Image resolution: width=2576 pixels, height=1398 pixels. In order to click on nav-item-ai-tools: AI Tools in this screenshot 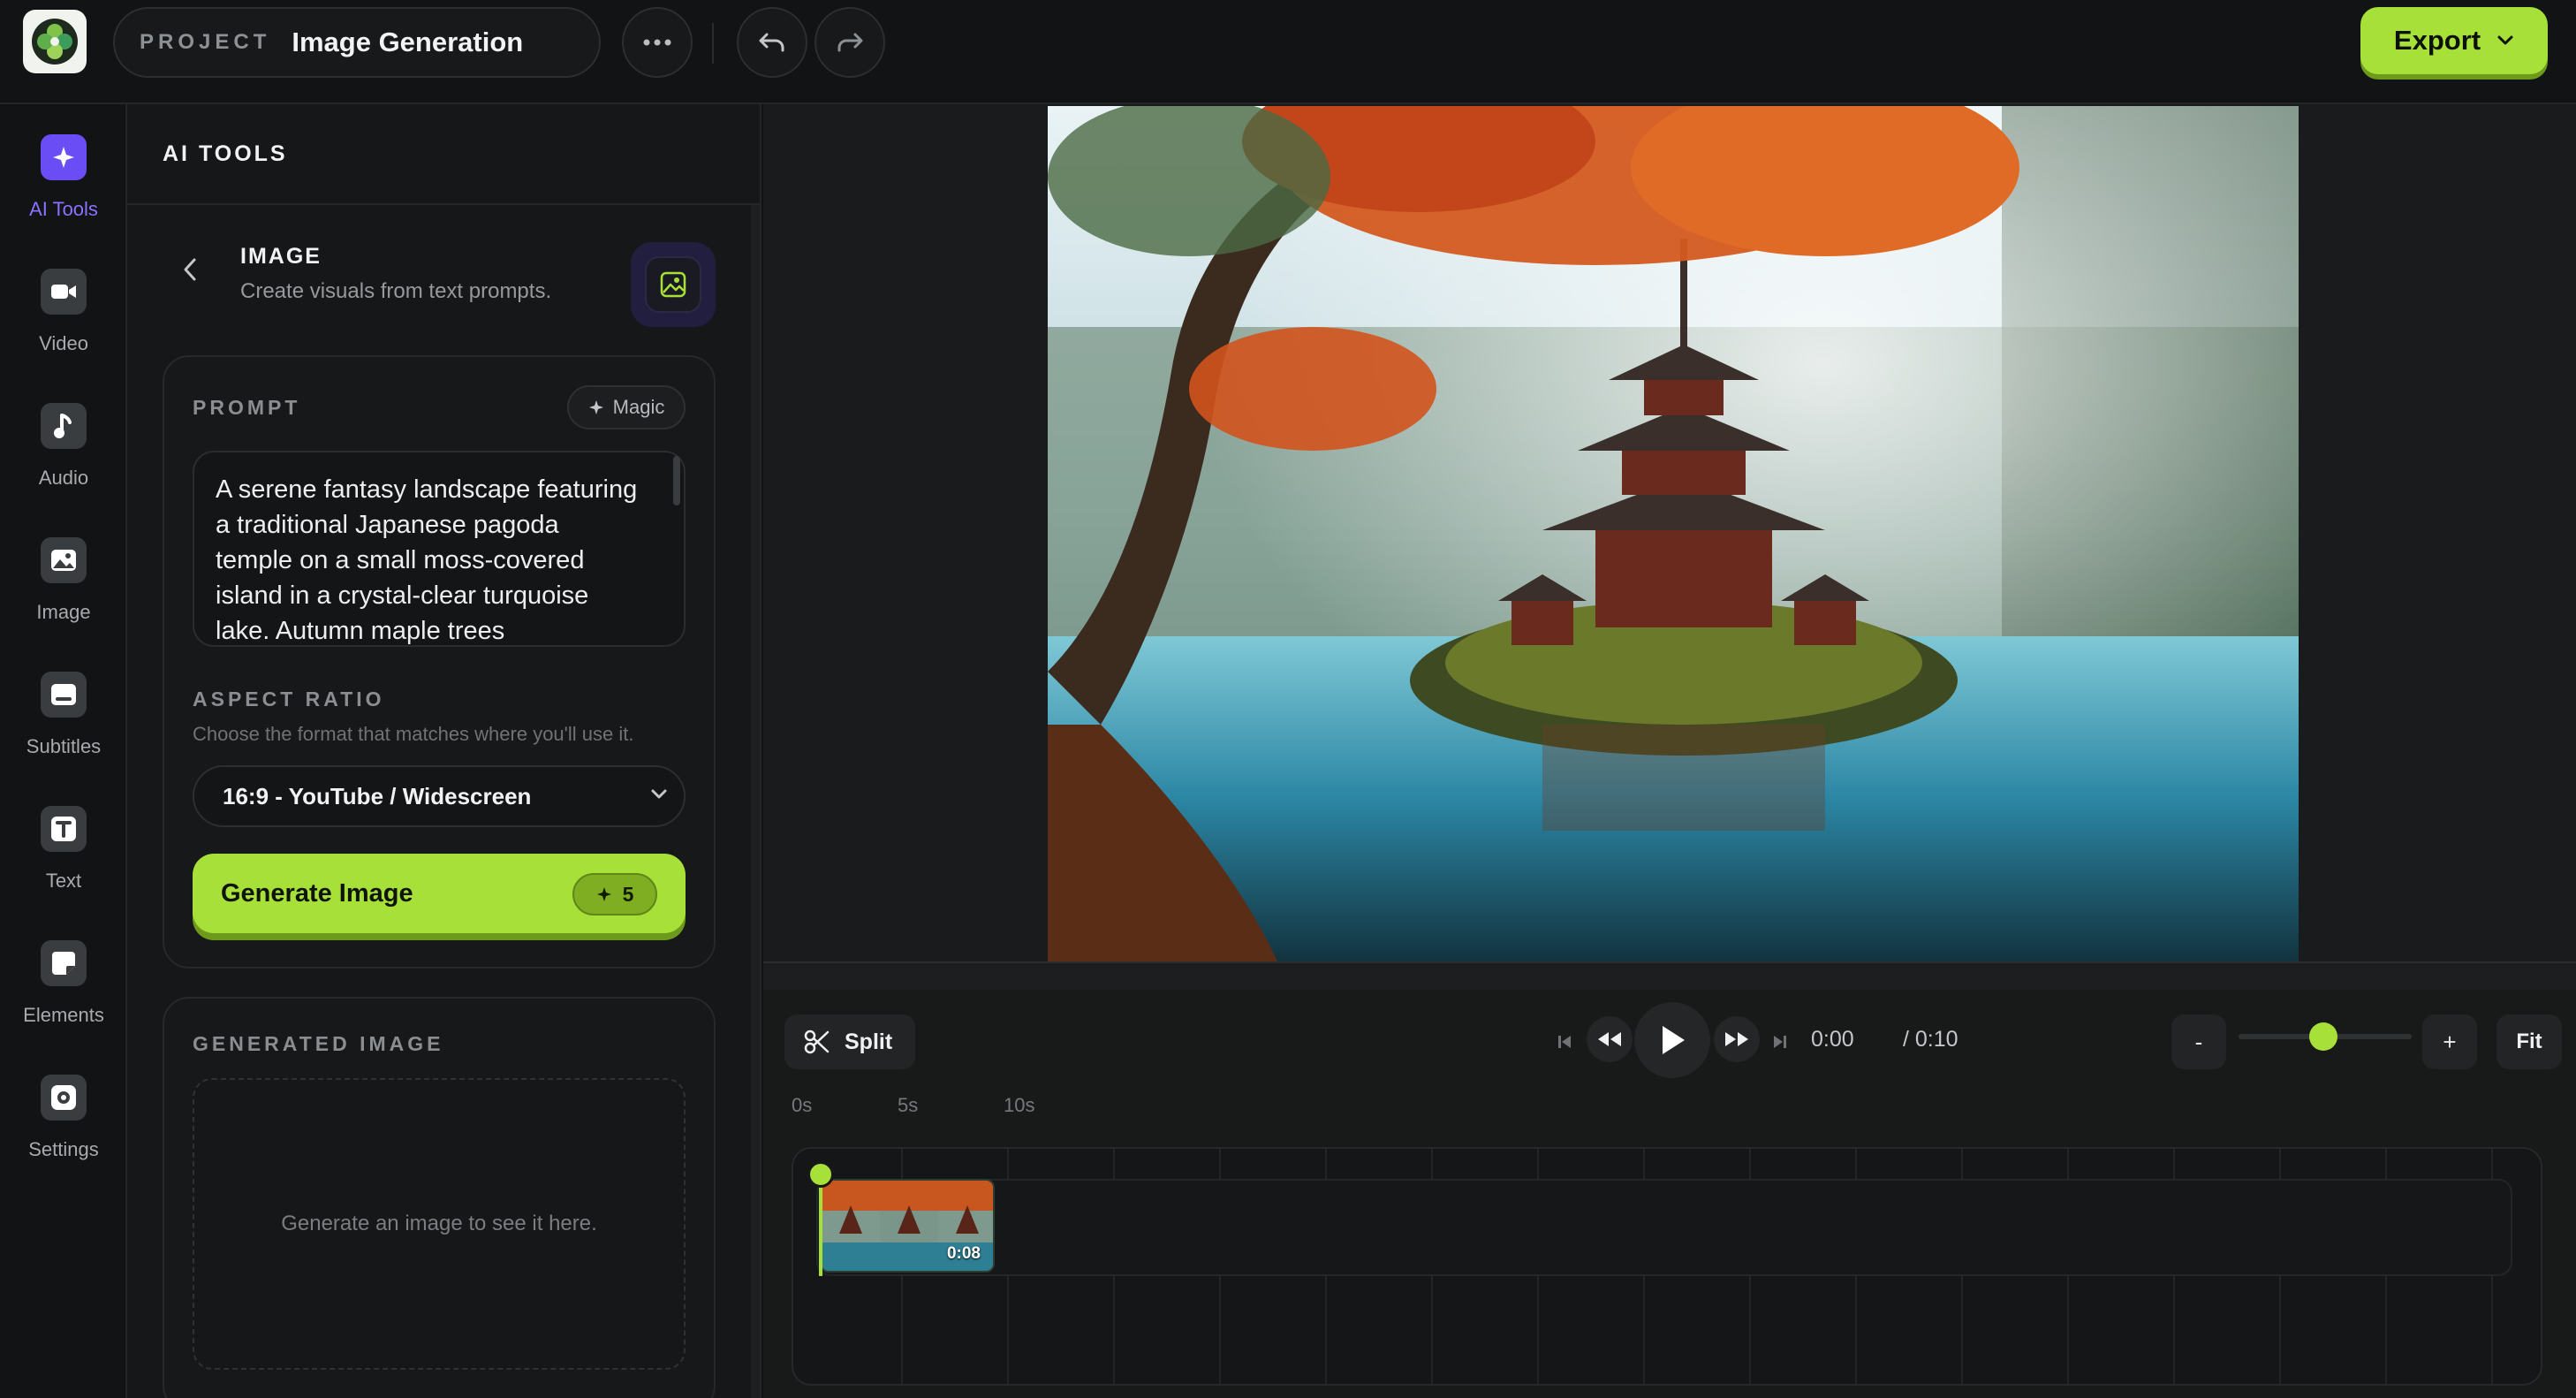, I will do `click(63, 187)`.